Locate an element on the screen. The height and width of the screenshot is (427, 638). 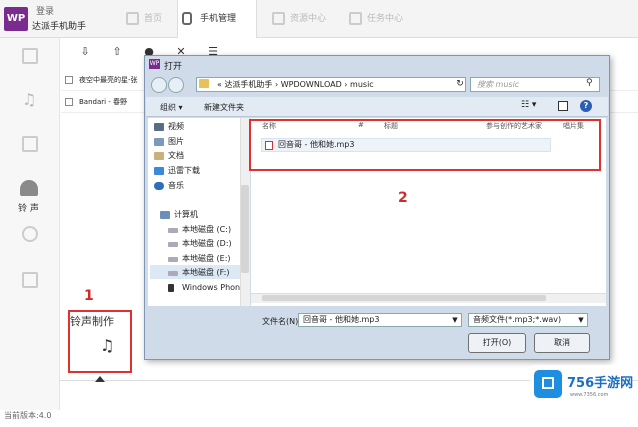
help-icon: ? is located at coordinates (586, 106).